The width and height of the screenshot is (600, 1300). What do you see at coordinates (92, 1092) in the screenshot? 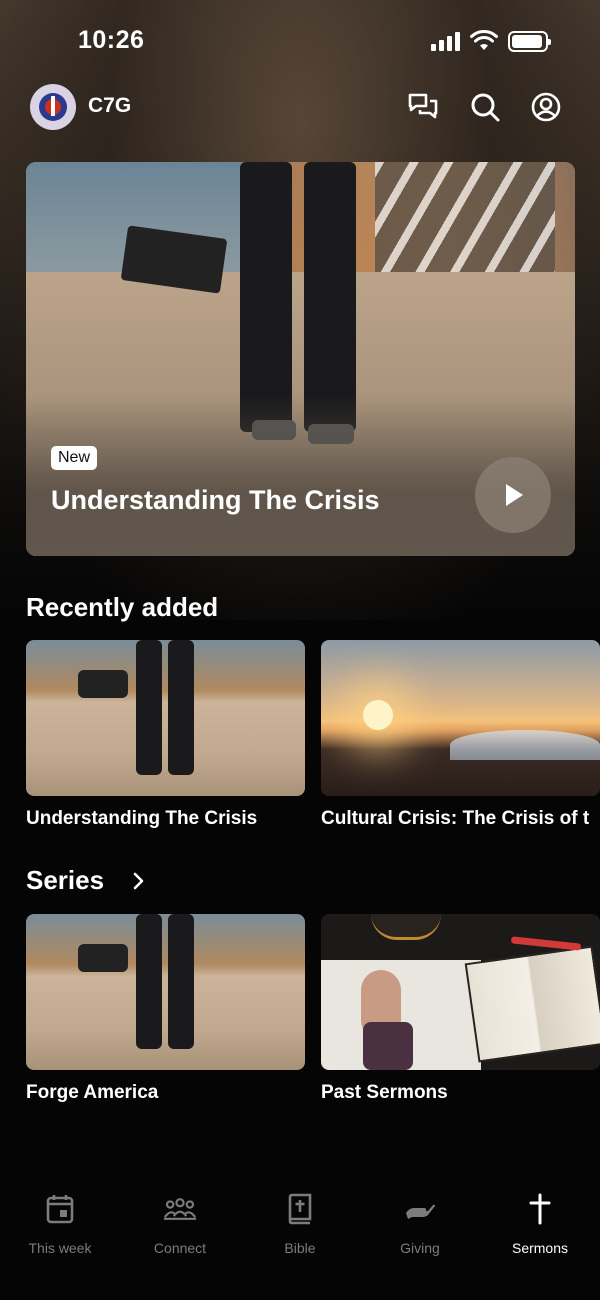
I see `series-title: Forge America` at bounding box center [92, 1092].